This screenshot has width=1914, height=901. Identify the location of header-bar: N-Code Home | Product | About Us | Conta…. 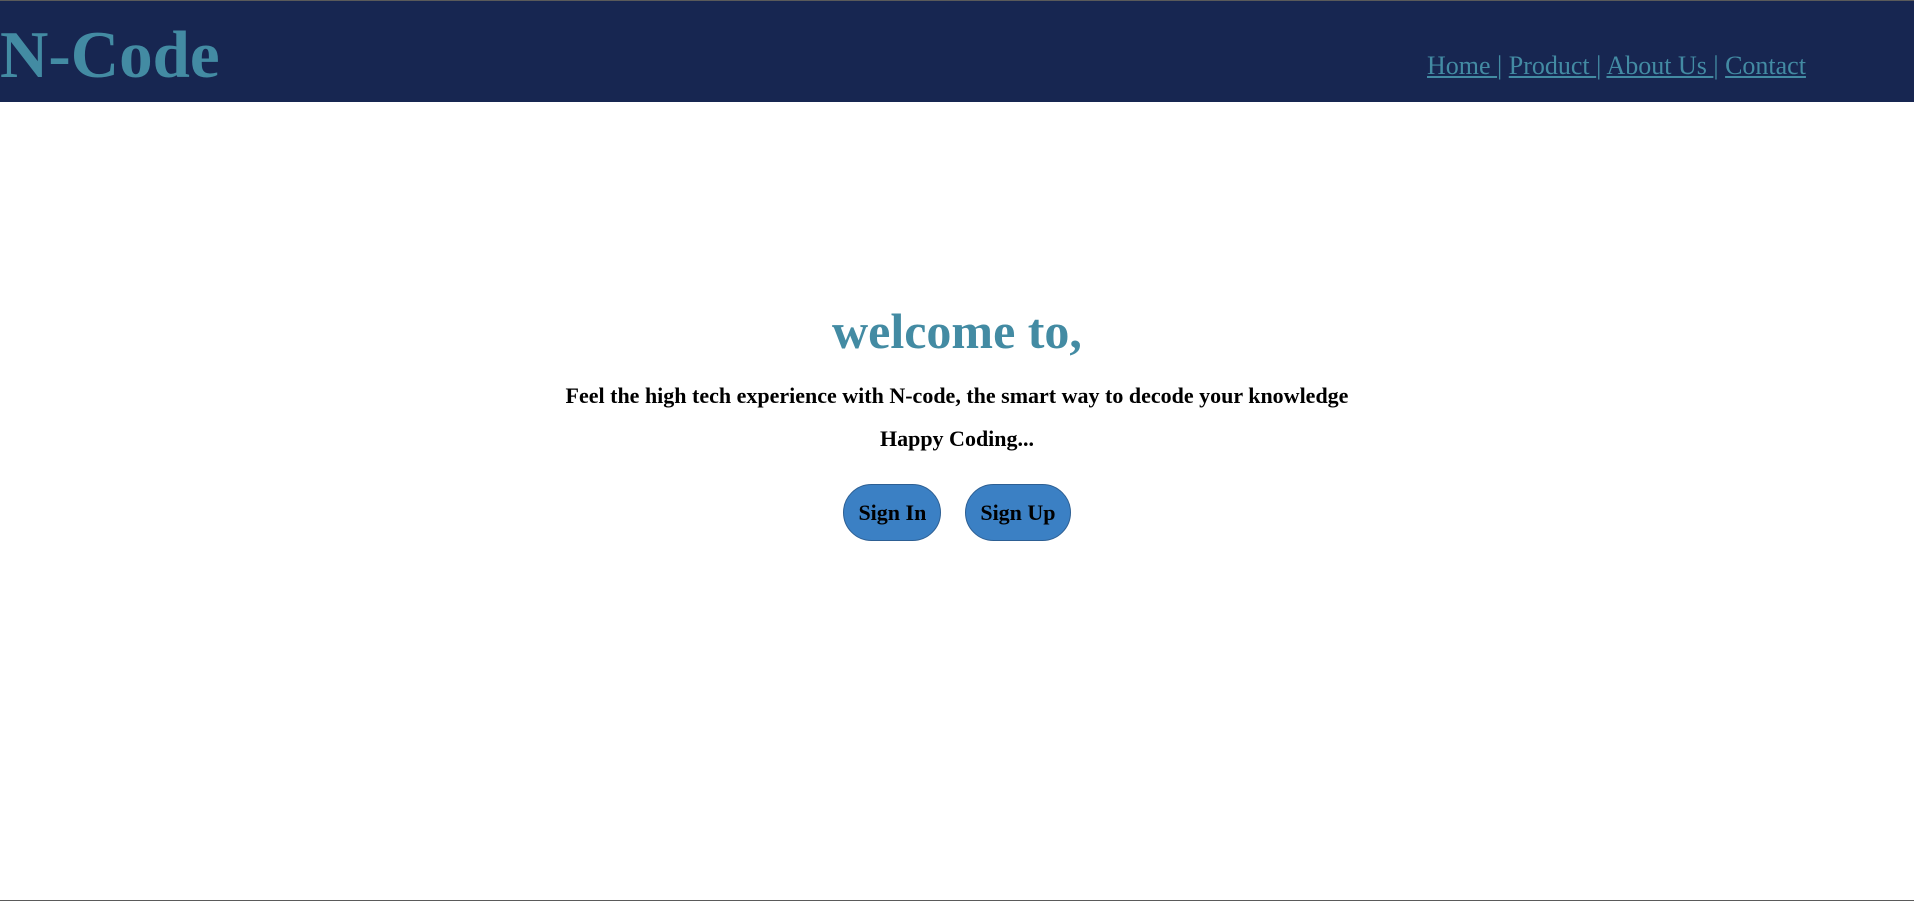
(957, 51).